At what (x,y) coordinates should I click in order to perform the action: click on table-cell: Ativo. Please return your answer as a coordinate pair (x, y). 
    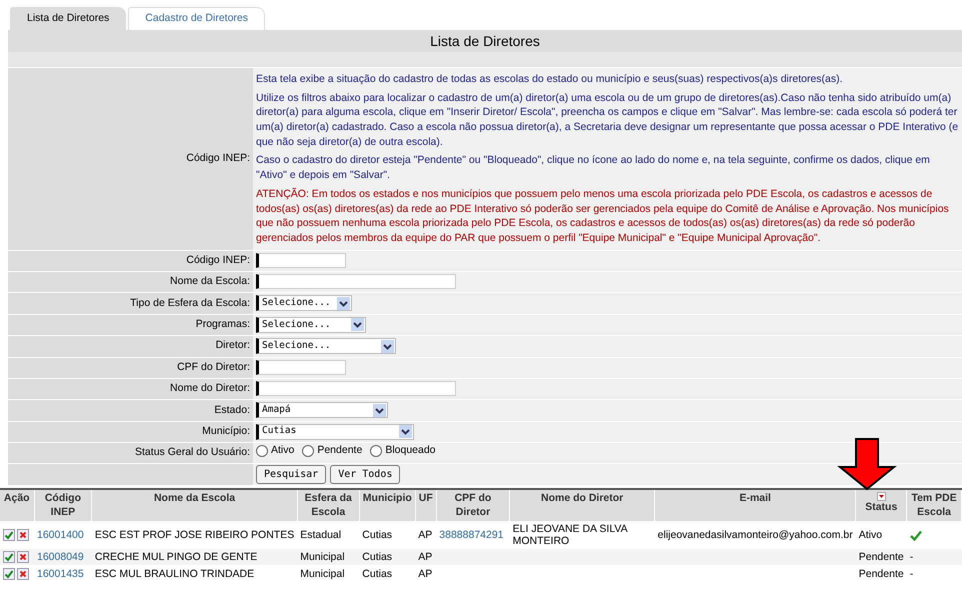
    Looking at the image, I should click on (870, 535).